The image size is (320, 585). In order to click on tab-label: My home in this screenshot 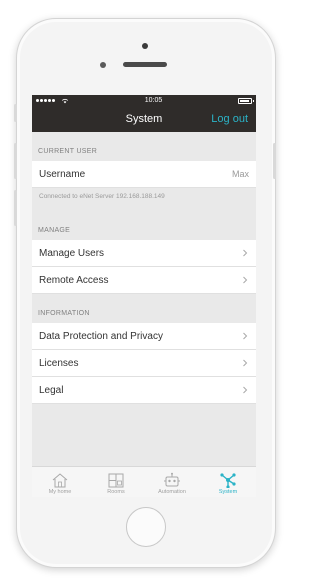, I will do `click(60, 492)`.